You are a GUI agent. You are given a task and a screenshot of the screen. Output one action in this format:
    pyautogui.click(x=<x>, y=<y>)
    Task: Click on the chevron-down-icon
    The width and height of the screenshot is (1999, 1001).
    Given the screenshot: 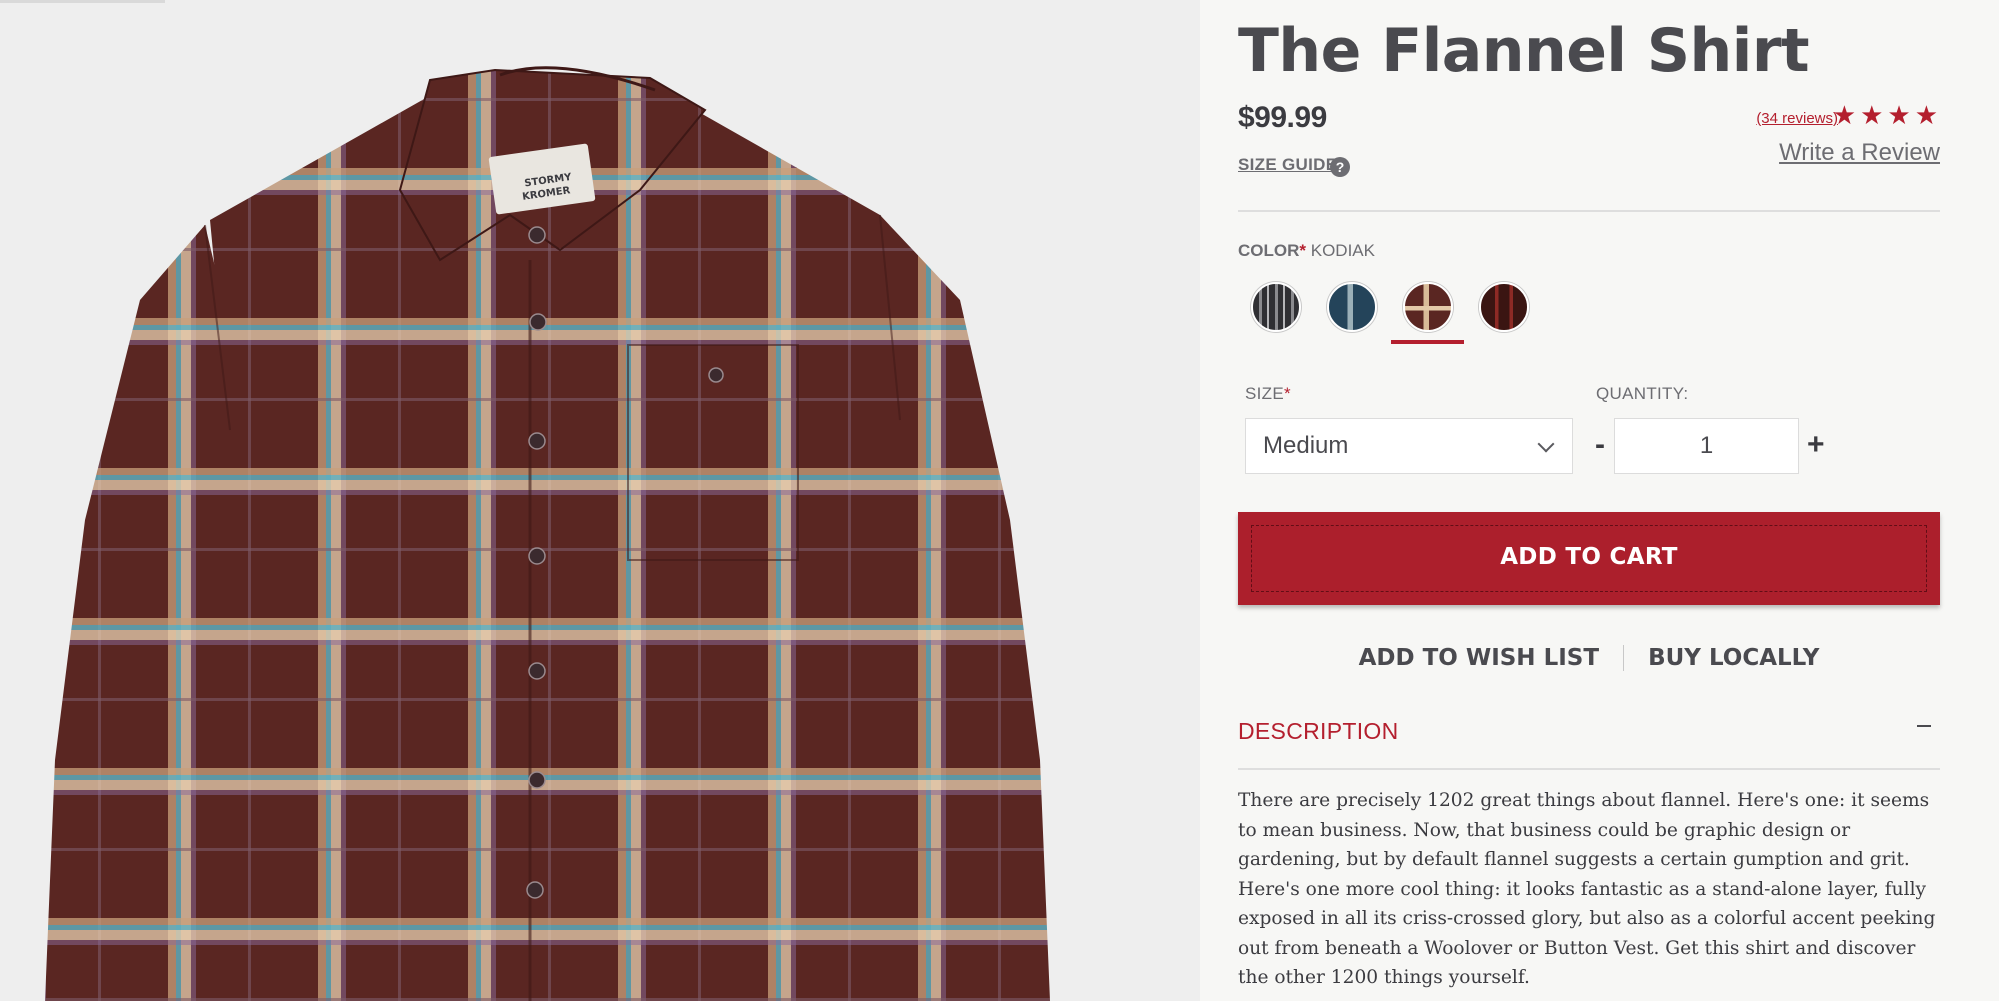 What is the action you would take?
    pyautogui.click(x=1546, y=444)
    